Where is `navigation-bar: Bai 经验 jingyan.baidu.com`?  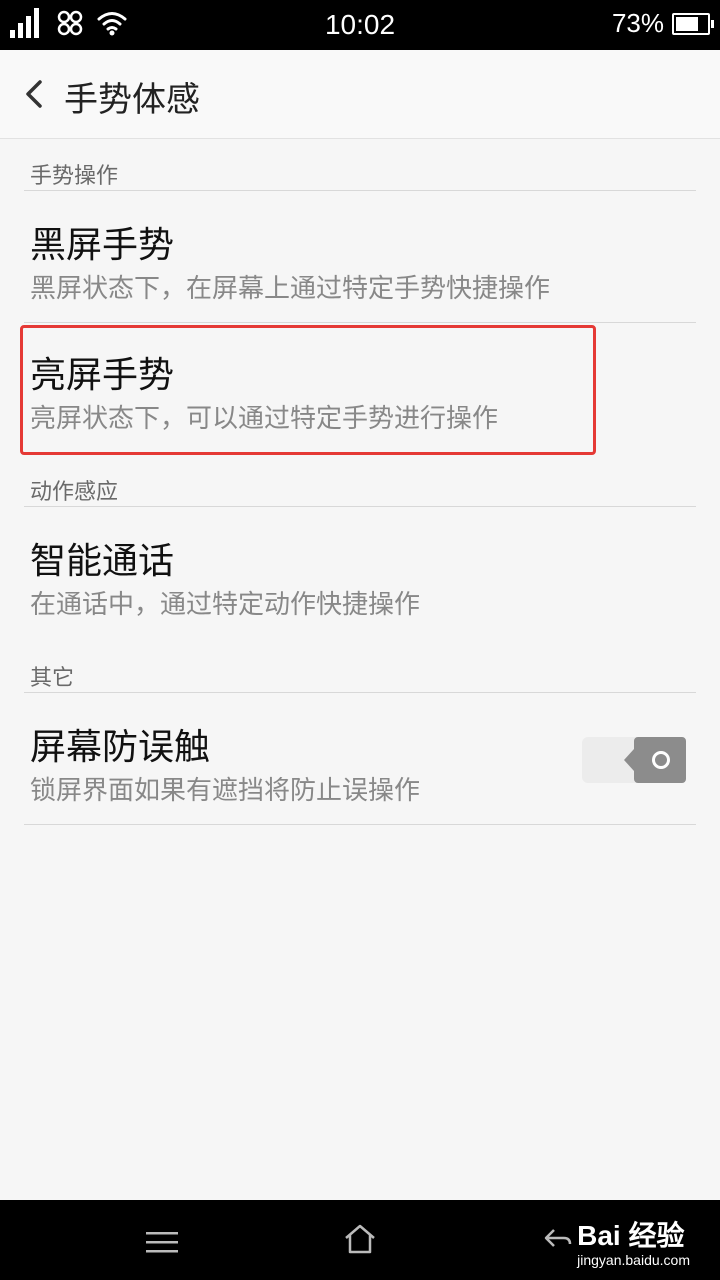 navigation-bar: Bai 经验 jingyan.baidu.com is located at coordinates (360, 1240).